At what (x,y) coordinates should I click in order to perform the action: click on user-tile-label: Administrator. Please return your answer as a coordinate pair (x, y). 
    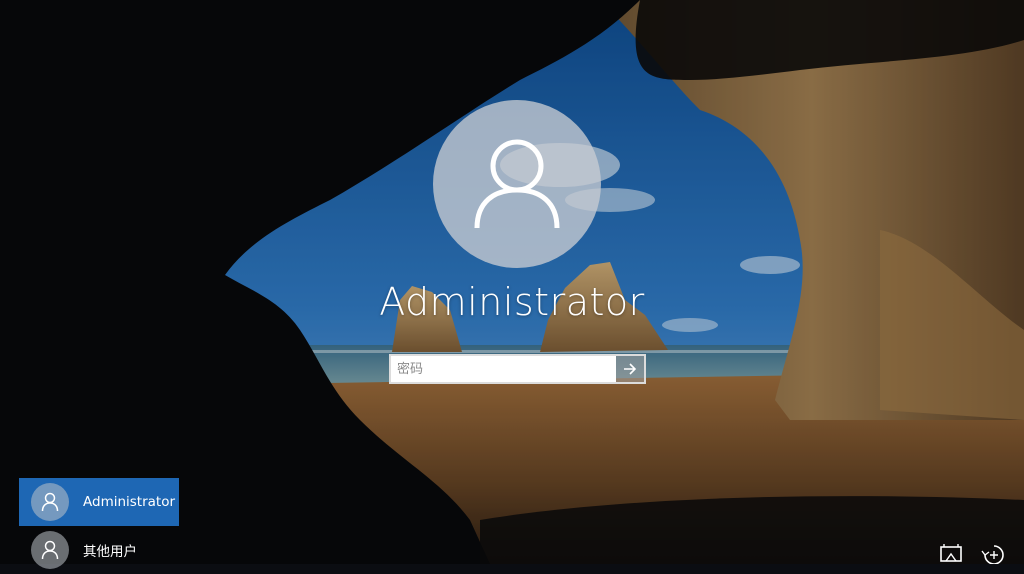
    Looking at the image, I should click on (129, 502).